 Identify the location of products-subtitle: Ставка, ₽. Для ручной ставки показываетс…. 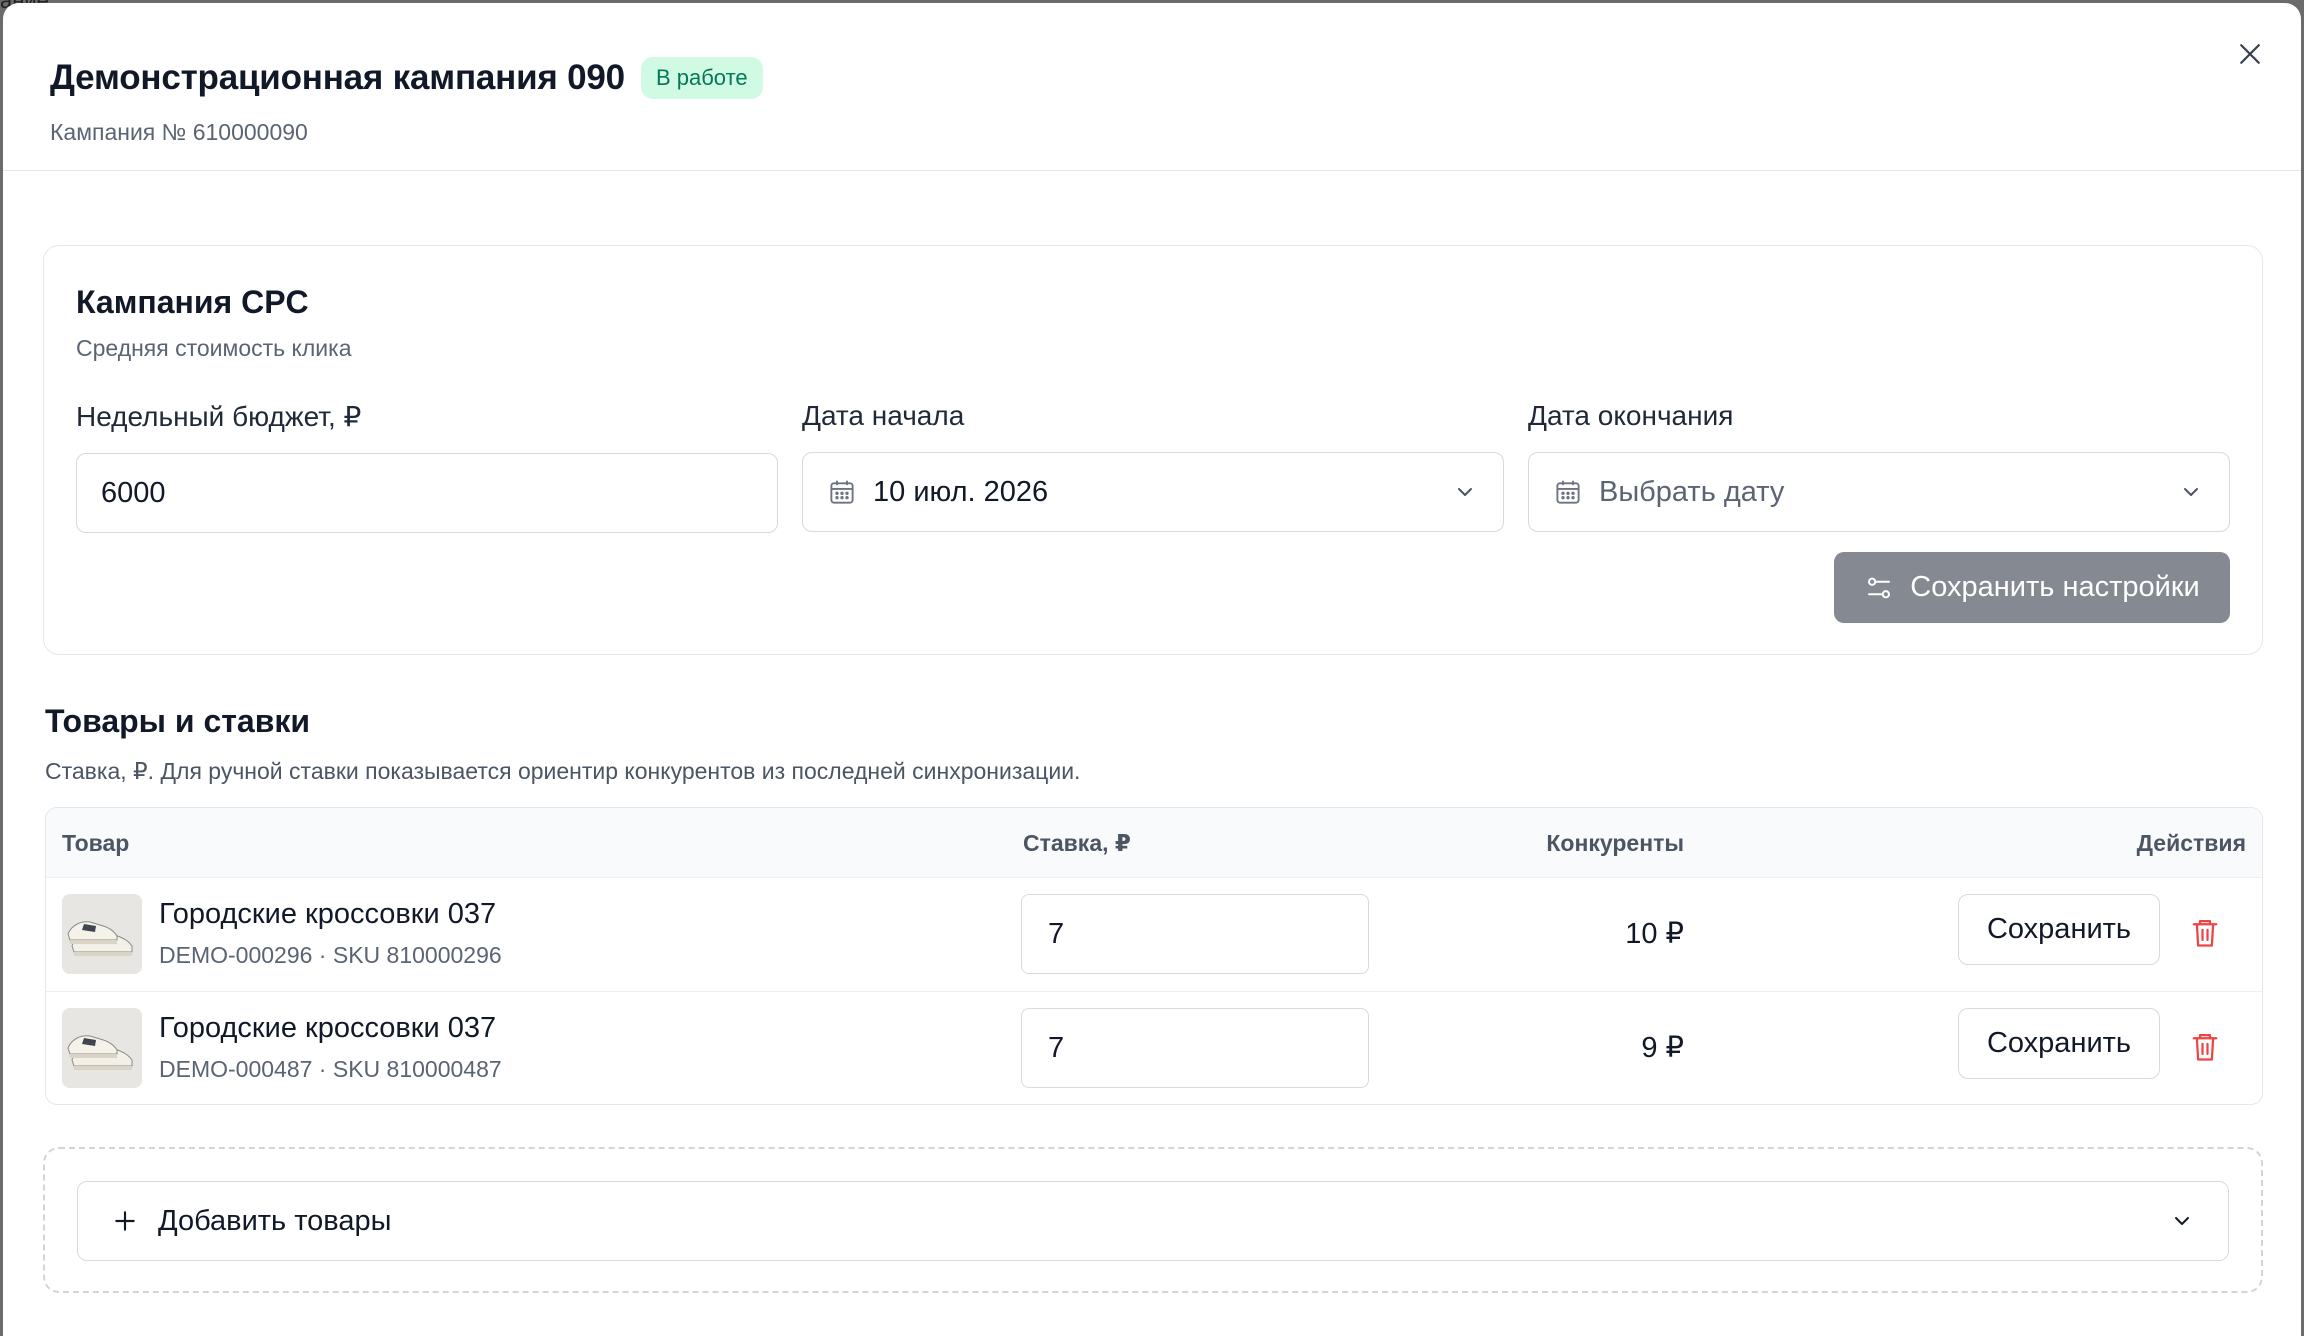
(563, 771).